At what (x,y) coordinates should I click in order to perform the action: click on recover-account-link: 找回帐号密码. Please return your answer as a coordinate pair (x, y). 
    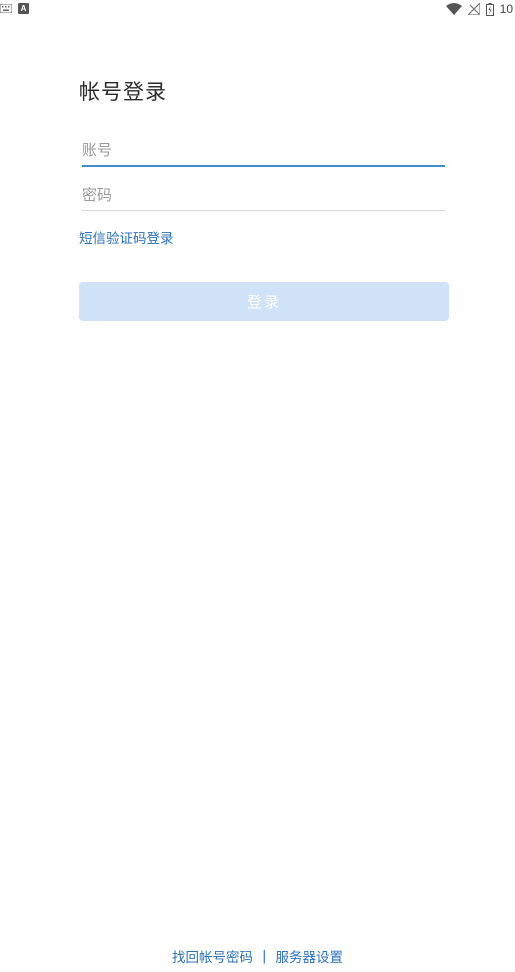
    Looking at the image, I should click on (212, 956).